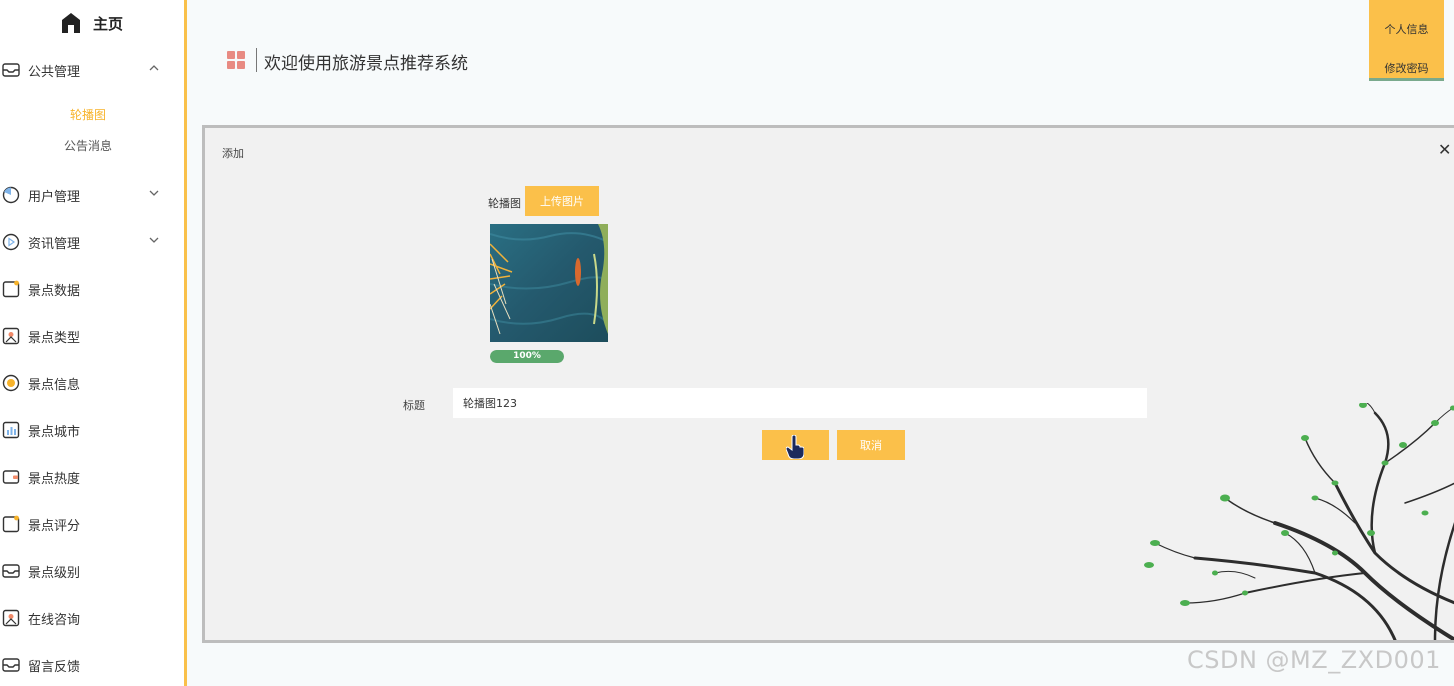 This screenshot has height=686, width=1454. What do you see at coordinates (1406, 40) in the screenshot?
I see `user-menu: 个人信息 修改密码` at bounding box center [1406, 40].